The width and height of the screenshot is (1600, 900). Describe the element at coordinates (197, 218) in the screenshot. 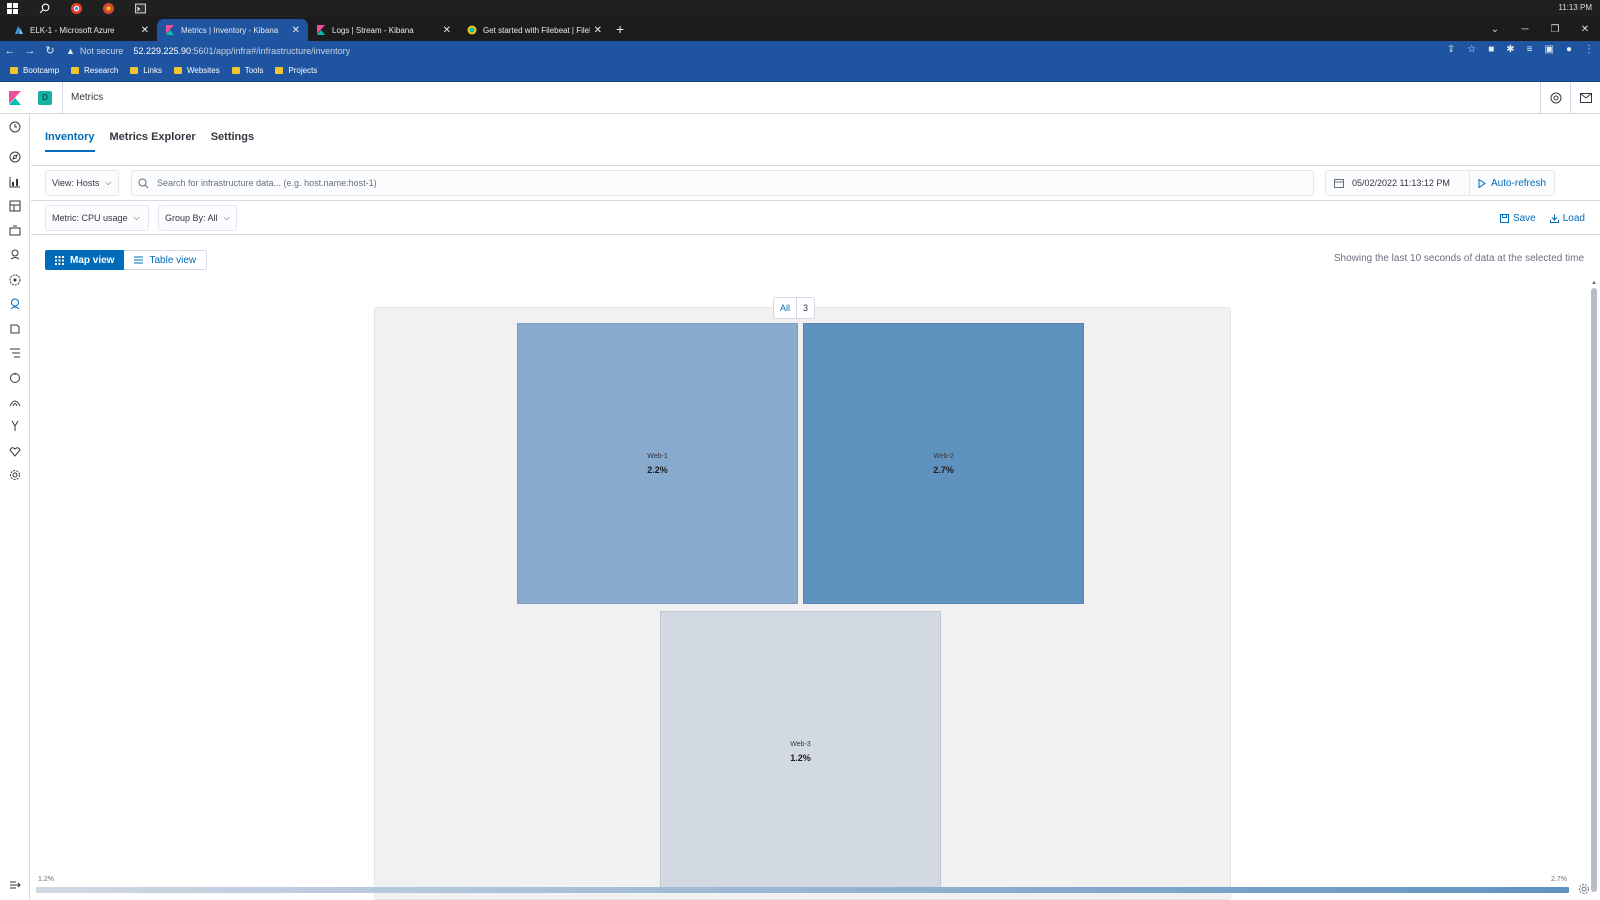

I see `group-by-select: Group By: All ⌵` at that location.